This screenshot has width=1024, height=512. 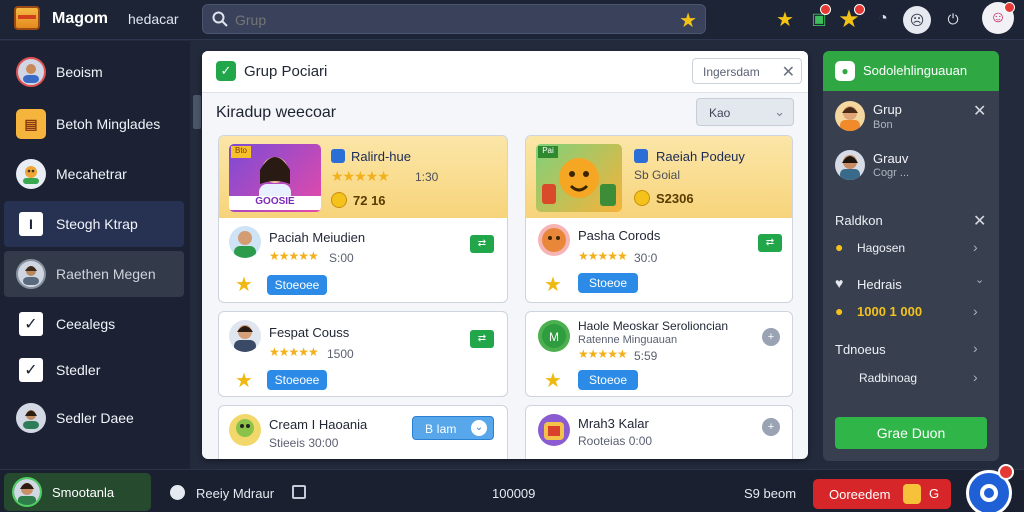 I want to click on play-button: B Iam ⌄, so click(x=453, y=428).